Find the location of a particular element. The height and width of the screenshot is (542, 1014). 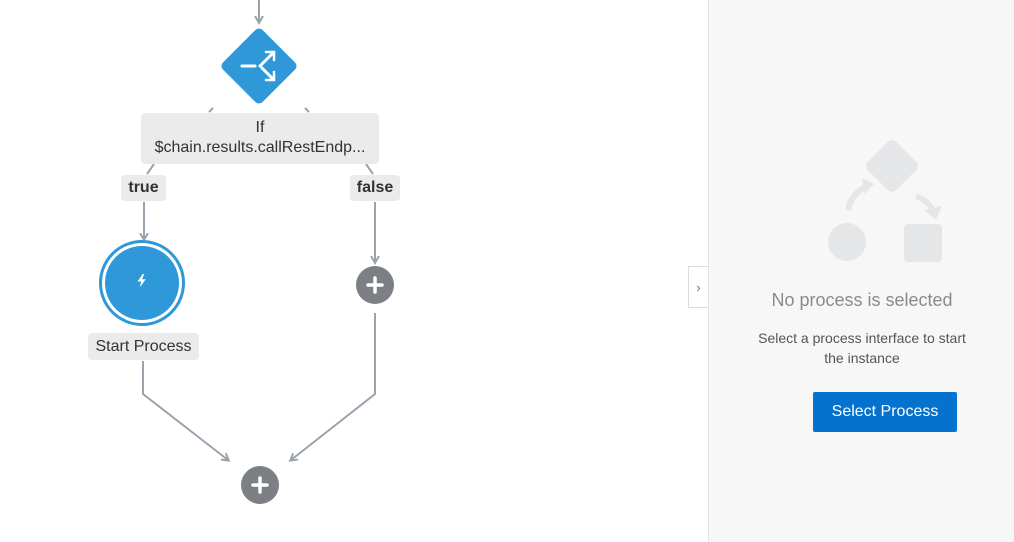

branch-label-false: false is located at coordinates (375, 188).